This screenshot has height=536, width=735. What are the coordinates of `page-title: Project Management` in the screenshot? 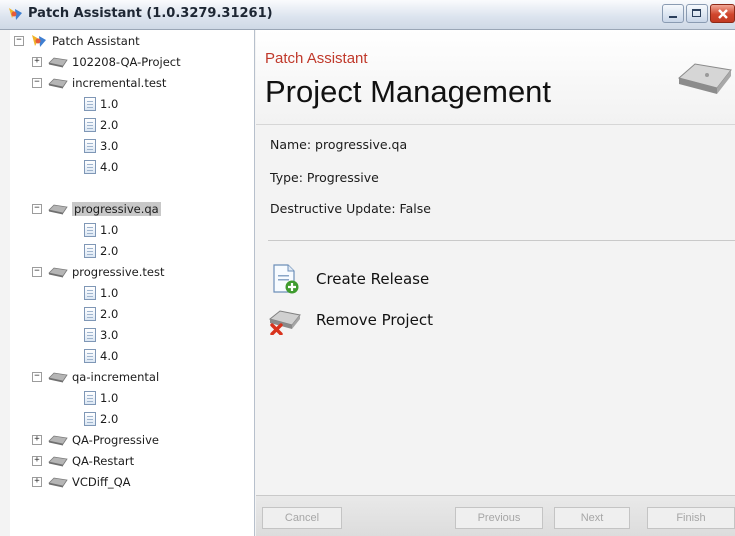 It's located at (408, 91).